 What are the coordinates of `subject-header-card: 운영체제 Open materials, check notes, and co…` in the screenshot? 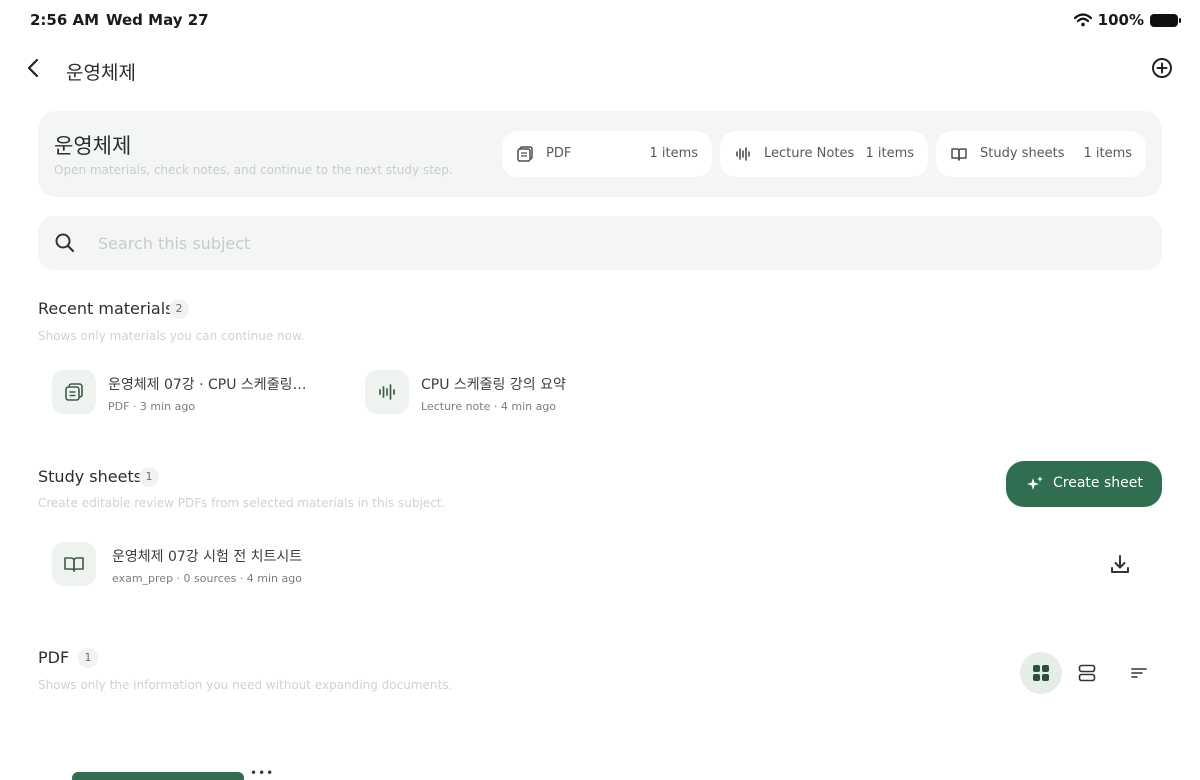 It's located at (600, 154).